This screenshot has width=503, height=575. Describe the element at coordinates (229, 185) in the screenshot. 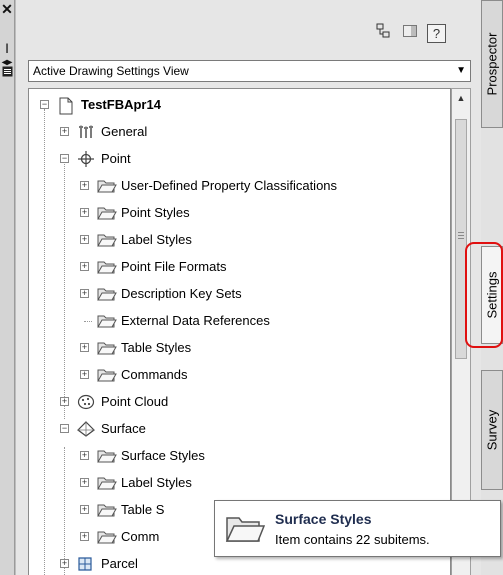

I see `tree-item-label: User-Defined Property Classifications` at that location.